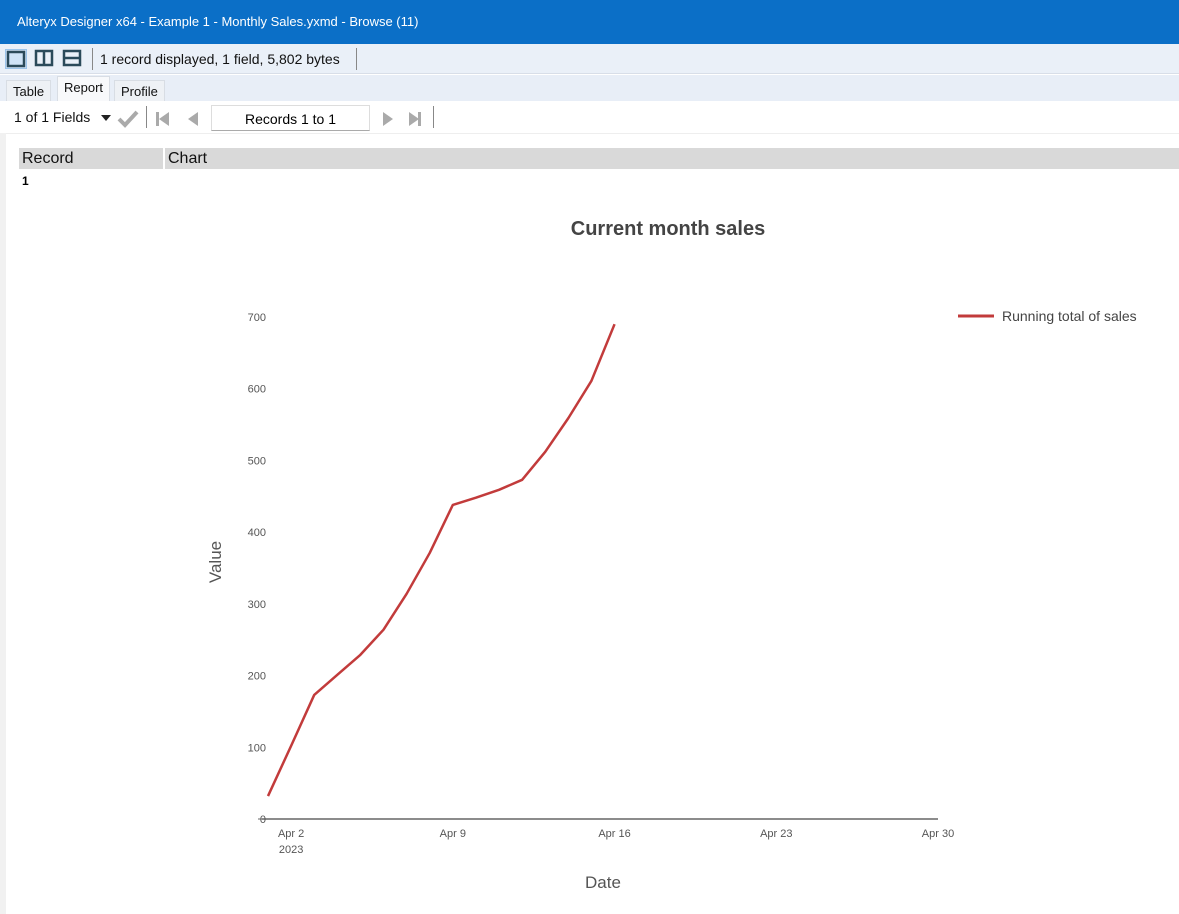 The image size is (1179, 914). Describe the element at coordinates (614, 834) in the screenshot. I see `x-tick-label: Apr 16` at that location.